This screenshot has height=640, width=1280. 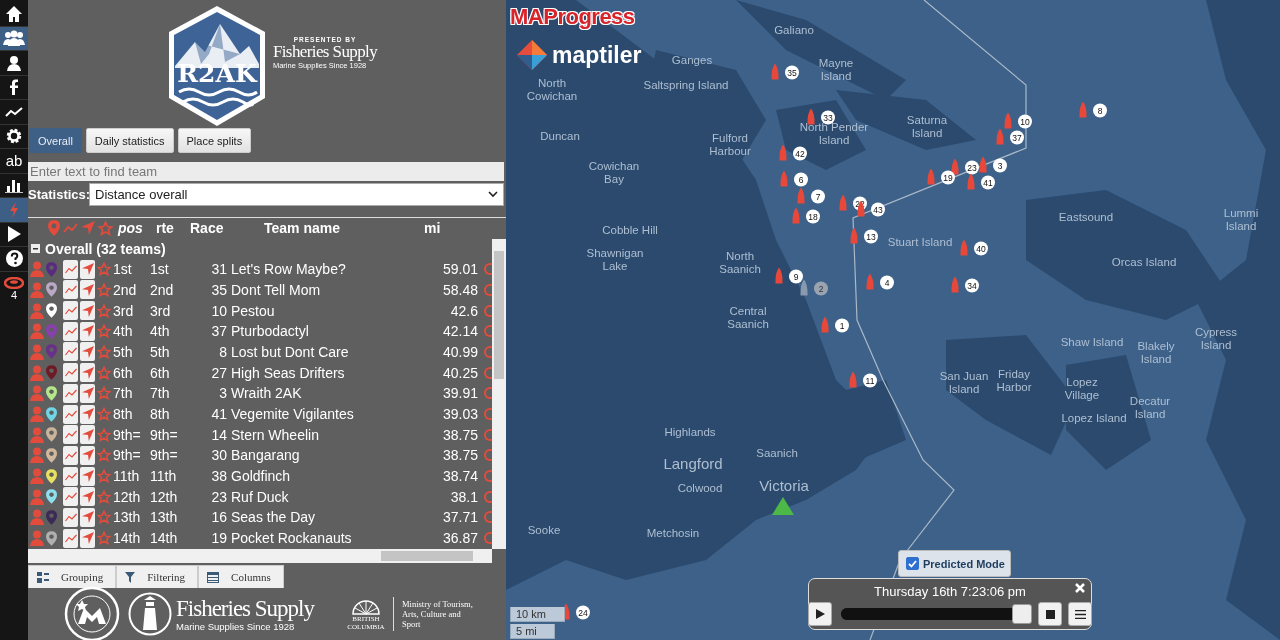 What do you see at coordinates (14, 13) in the screenshot?
I see `home-icon` at bounding box center [14, 13].